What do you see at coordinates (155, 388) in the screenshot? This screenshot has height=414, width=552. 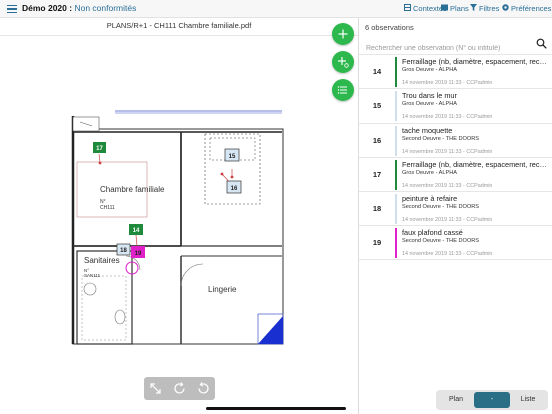 I see `resize-icon` at bounding box center [155, 388].